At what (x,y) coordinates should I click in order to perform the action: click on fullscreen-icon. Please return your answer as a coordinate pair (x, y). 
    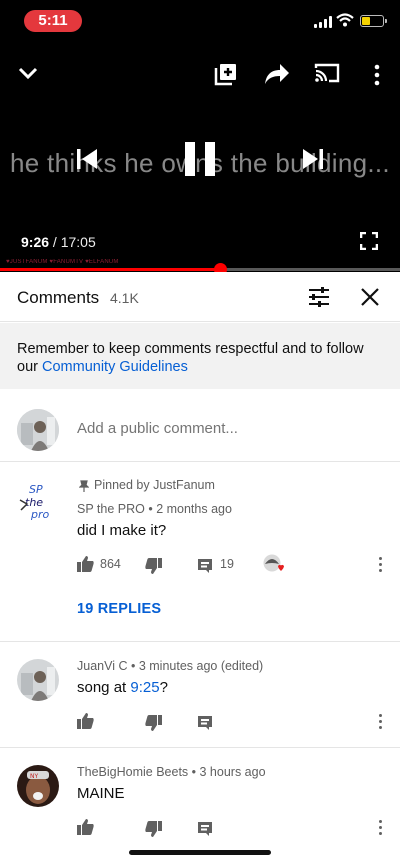
    Looking at the image, I should click on (369, 241).